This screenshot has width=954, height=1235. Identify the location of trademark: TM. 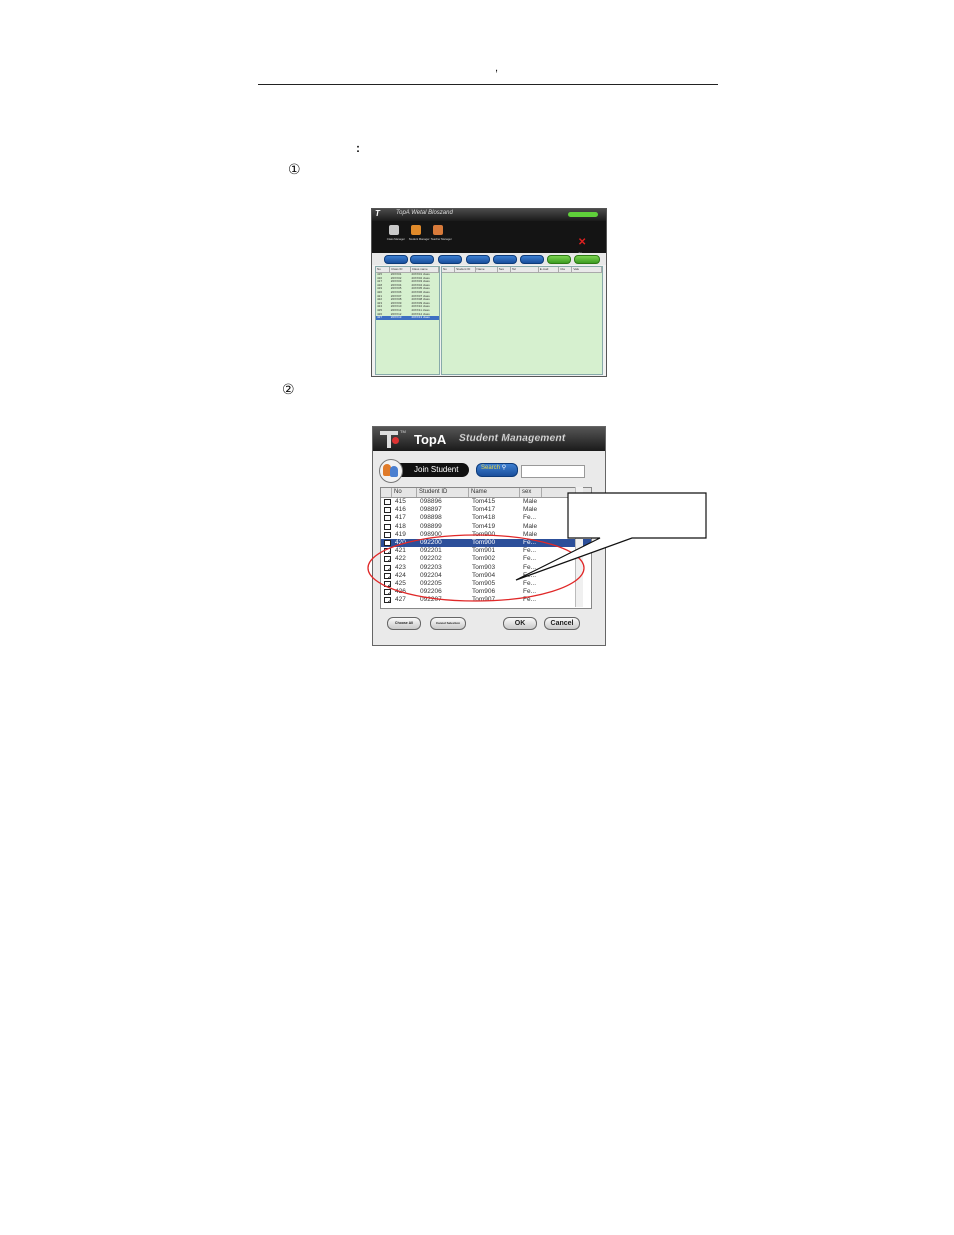
(403, 431).